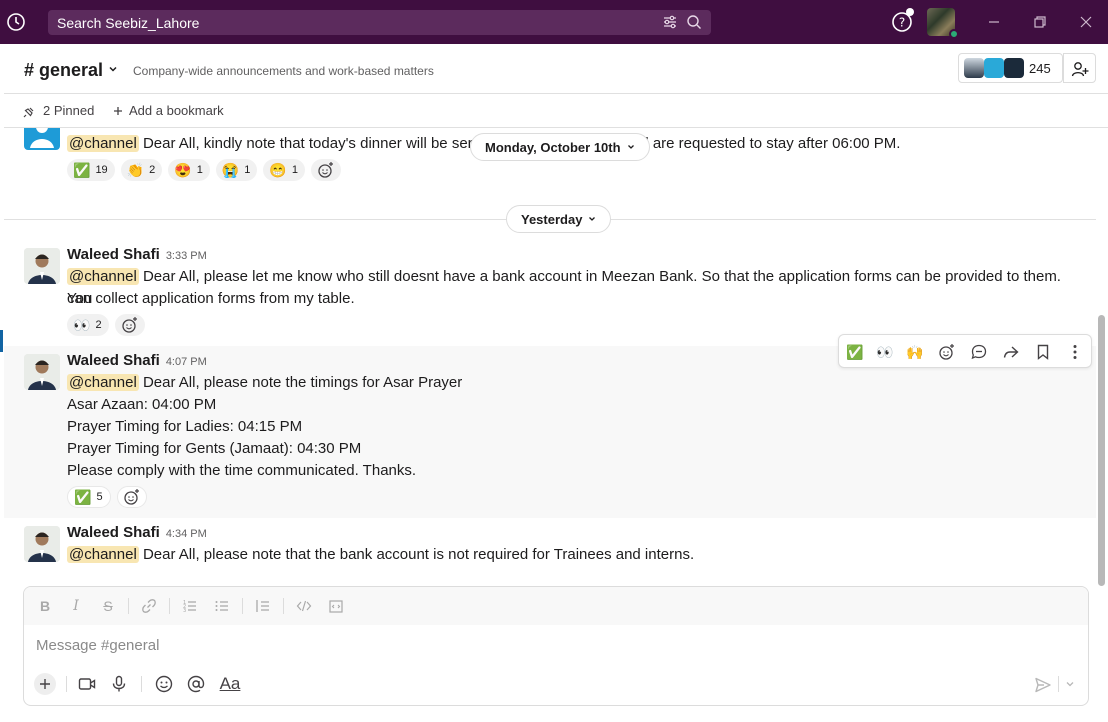  What do you see at coordinates (1043, 352) in the screenshot?
I see `save-button` at bounding box center [1043, 352].